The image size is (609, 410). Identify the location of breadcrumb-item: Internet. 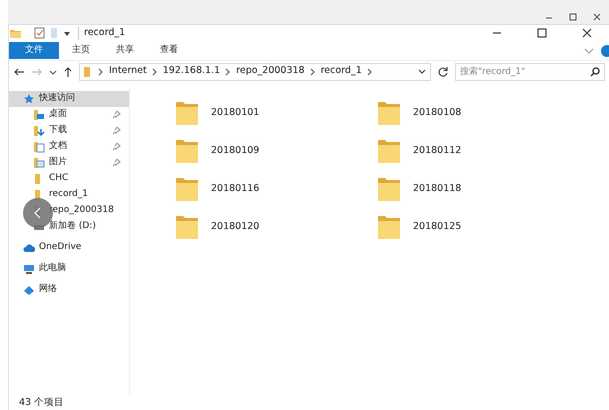
(128, 71).